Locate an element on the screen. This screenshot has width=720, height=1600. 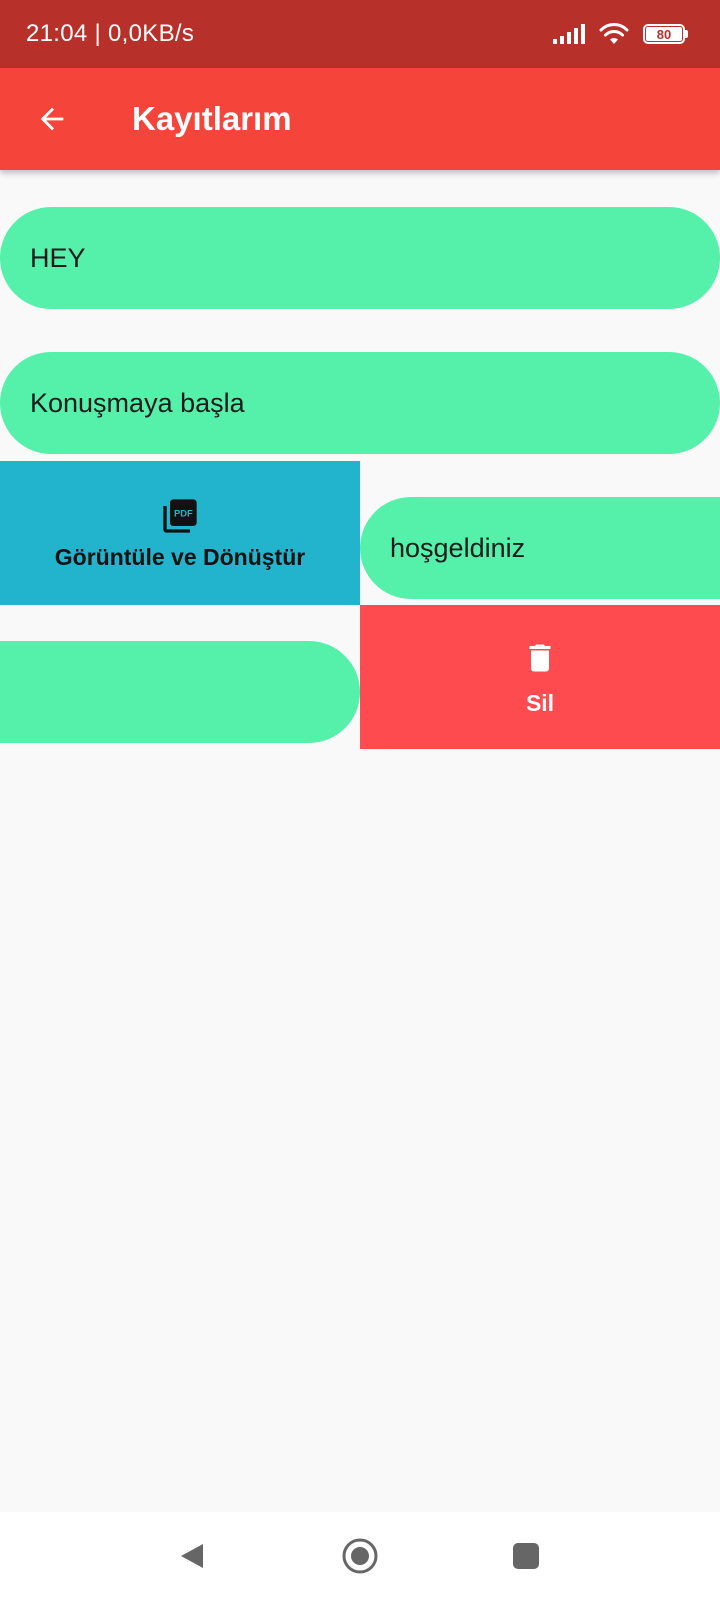
wifi-icon is located at coordinates (614, 33).